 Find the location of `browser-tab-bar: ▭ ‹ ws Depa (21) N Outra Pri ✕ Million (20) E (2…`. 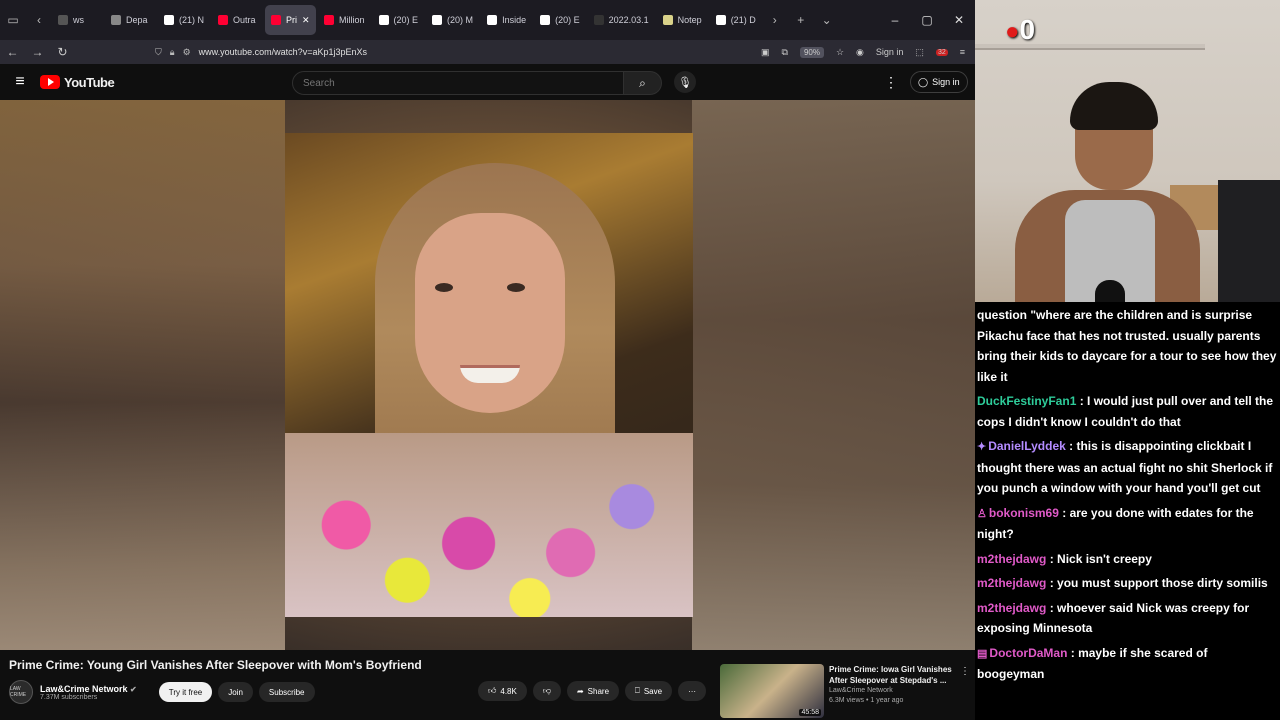

browser-tab-bar: ▭ ‹ ws Depa (21) N Outra Pri ✕ Million (20) E (2… is located at coordinates (487, 20).